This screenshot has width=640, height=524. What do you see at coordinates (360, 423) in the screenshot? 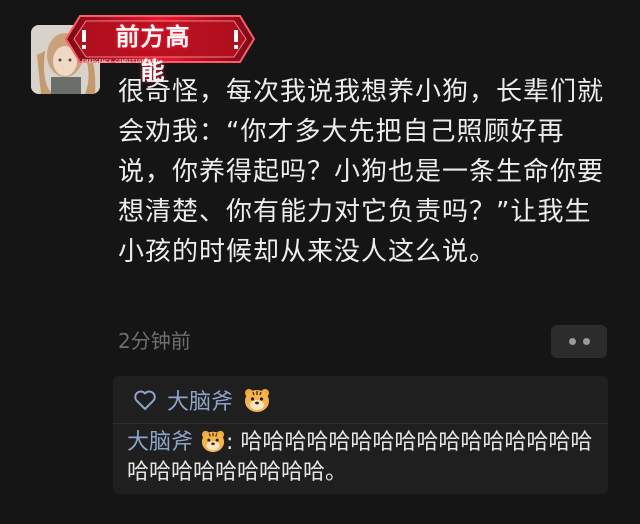
I see `reply-divider` at bounding box center [360, 423].